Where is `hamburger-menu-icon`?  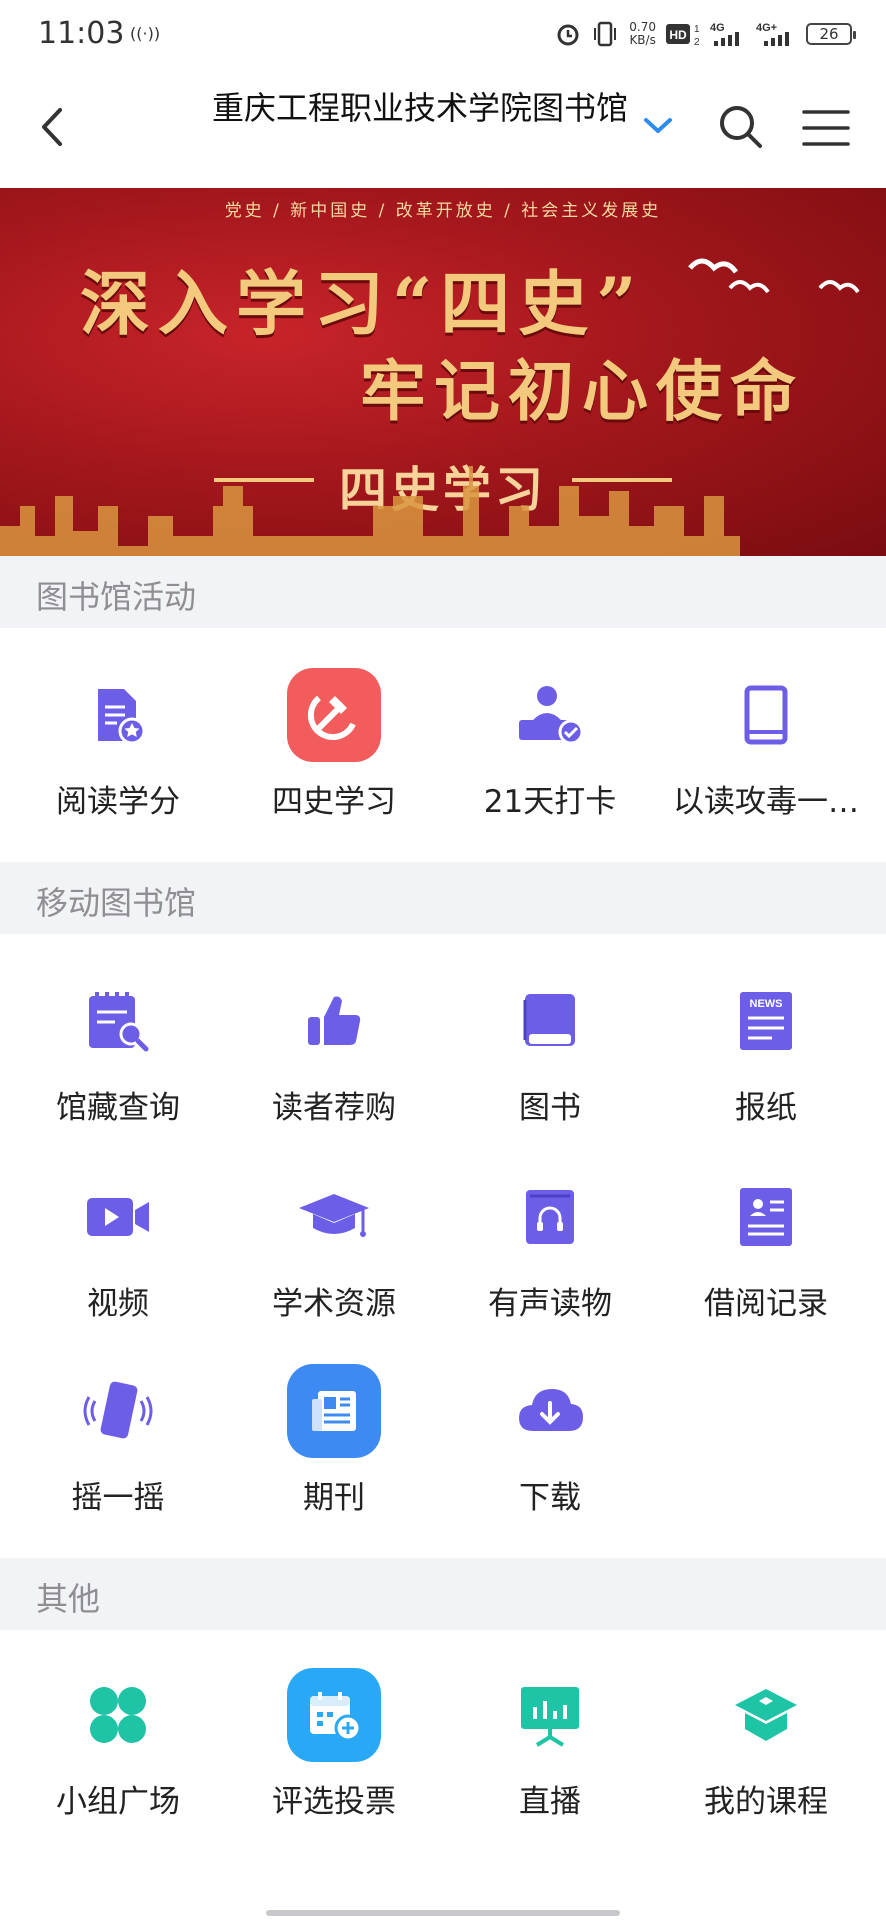 hamburger-menu-icon is located at coordinates (826, 128).